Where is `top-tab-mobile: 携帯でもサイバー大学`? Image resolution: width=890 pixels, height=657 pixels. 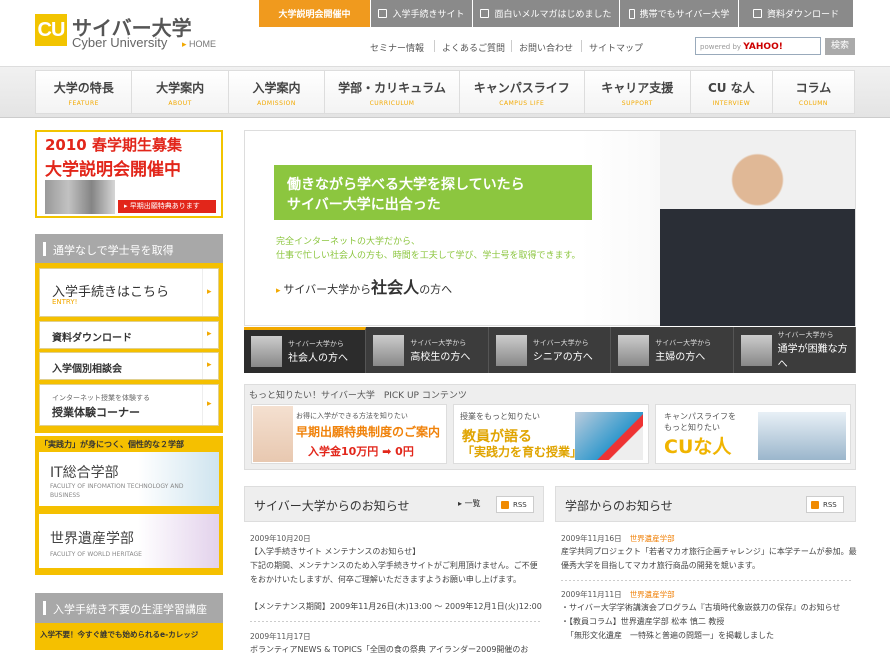
top-tab-mobile: 携帯でもサイバー大学 is located at coordinates (679, 13).